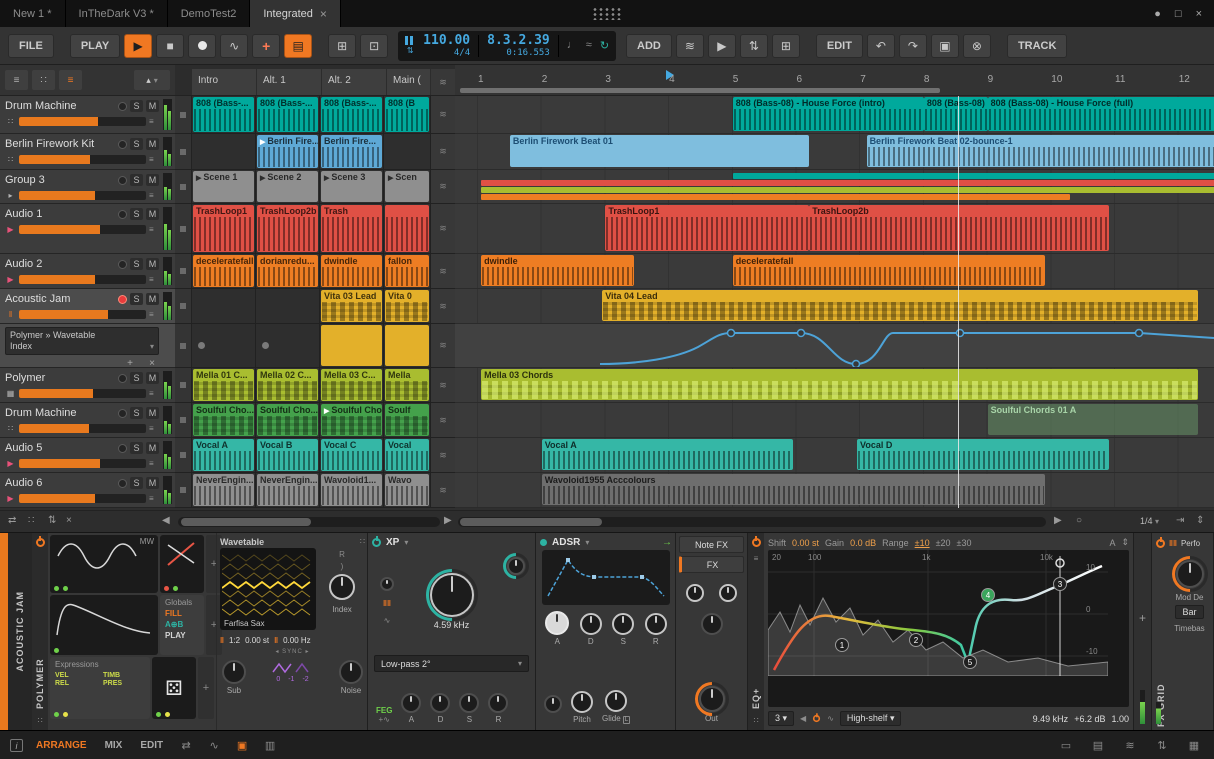  What do you see at coordinates (834, 80) in the screenshot?
I see `timeline-ruler: 1 2 3 4 5 6 7 8 9 10 11 12` at bounding box center [834, 80].